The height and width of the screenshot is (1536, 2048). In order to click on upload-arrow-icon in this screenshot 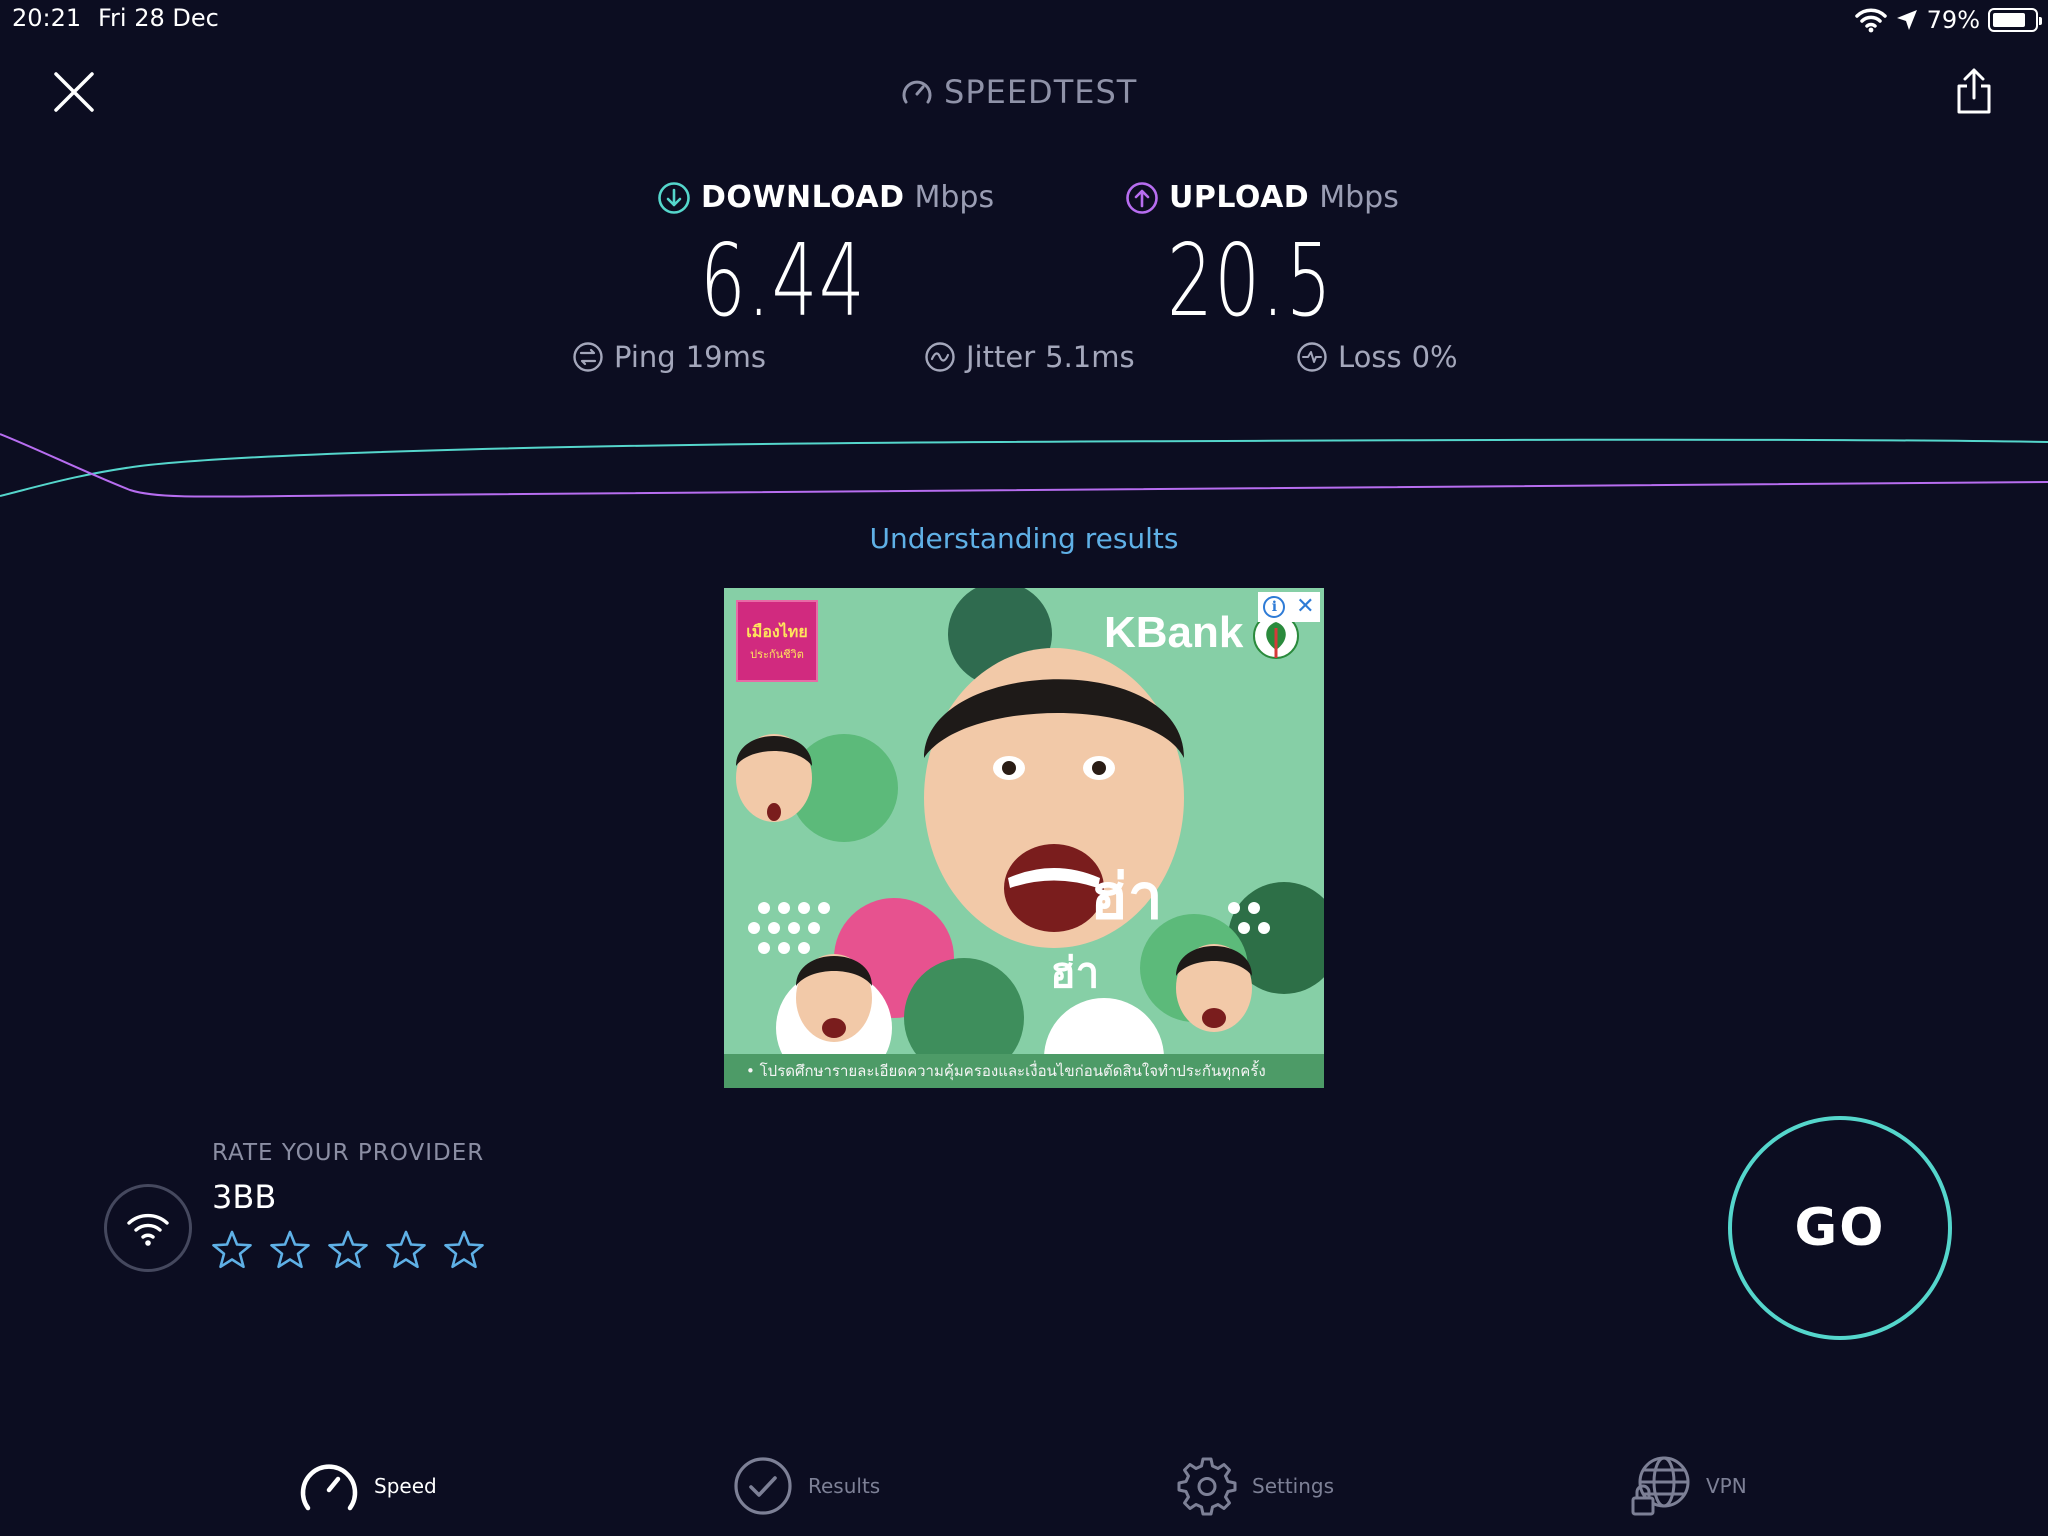, I will do `click(1142, 197)`.